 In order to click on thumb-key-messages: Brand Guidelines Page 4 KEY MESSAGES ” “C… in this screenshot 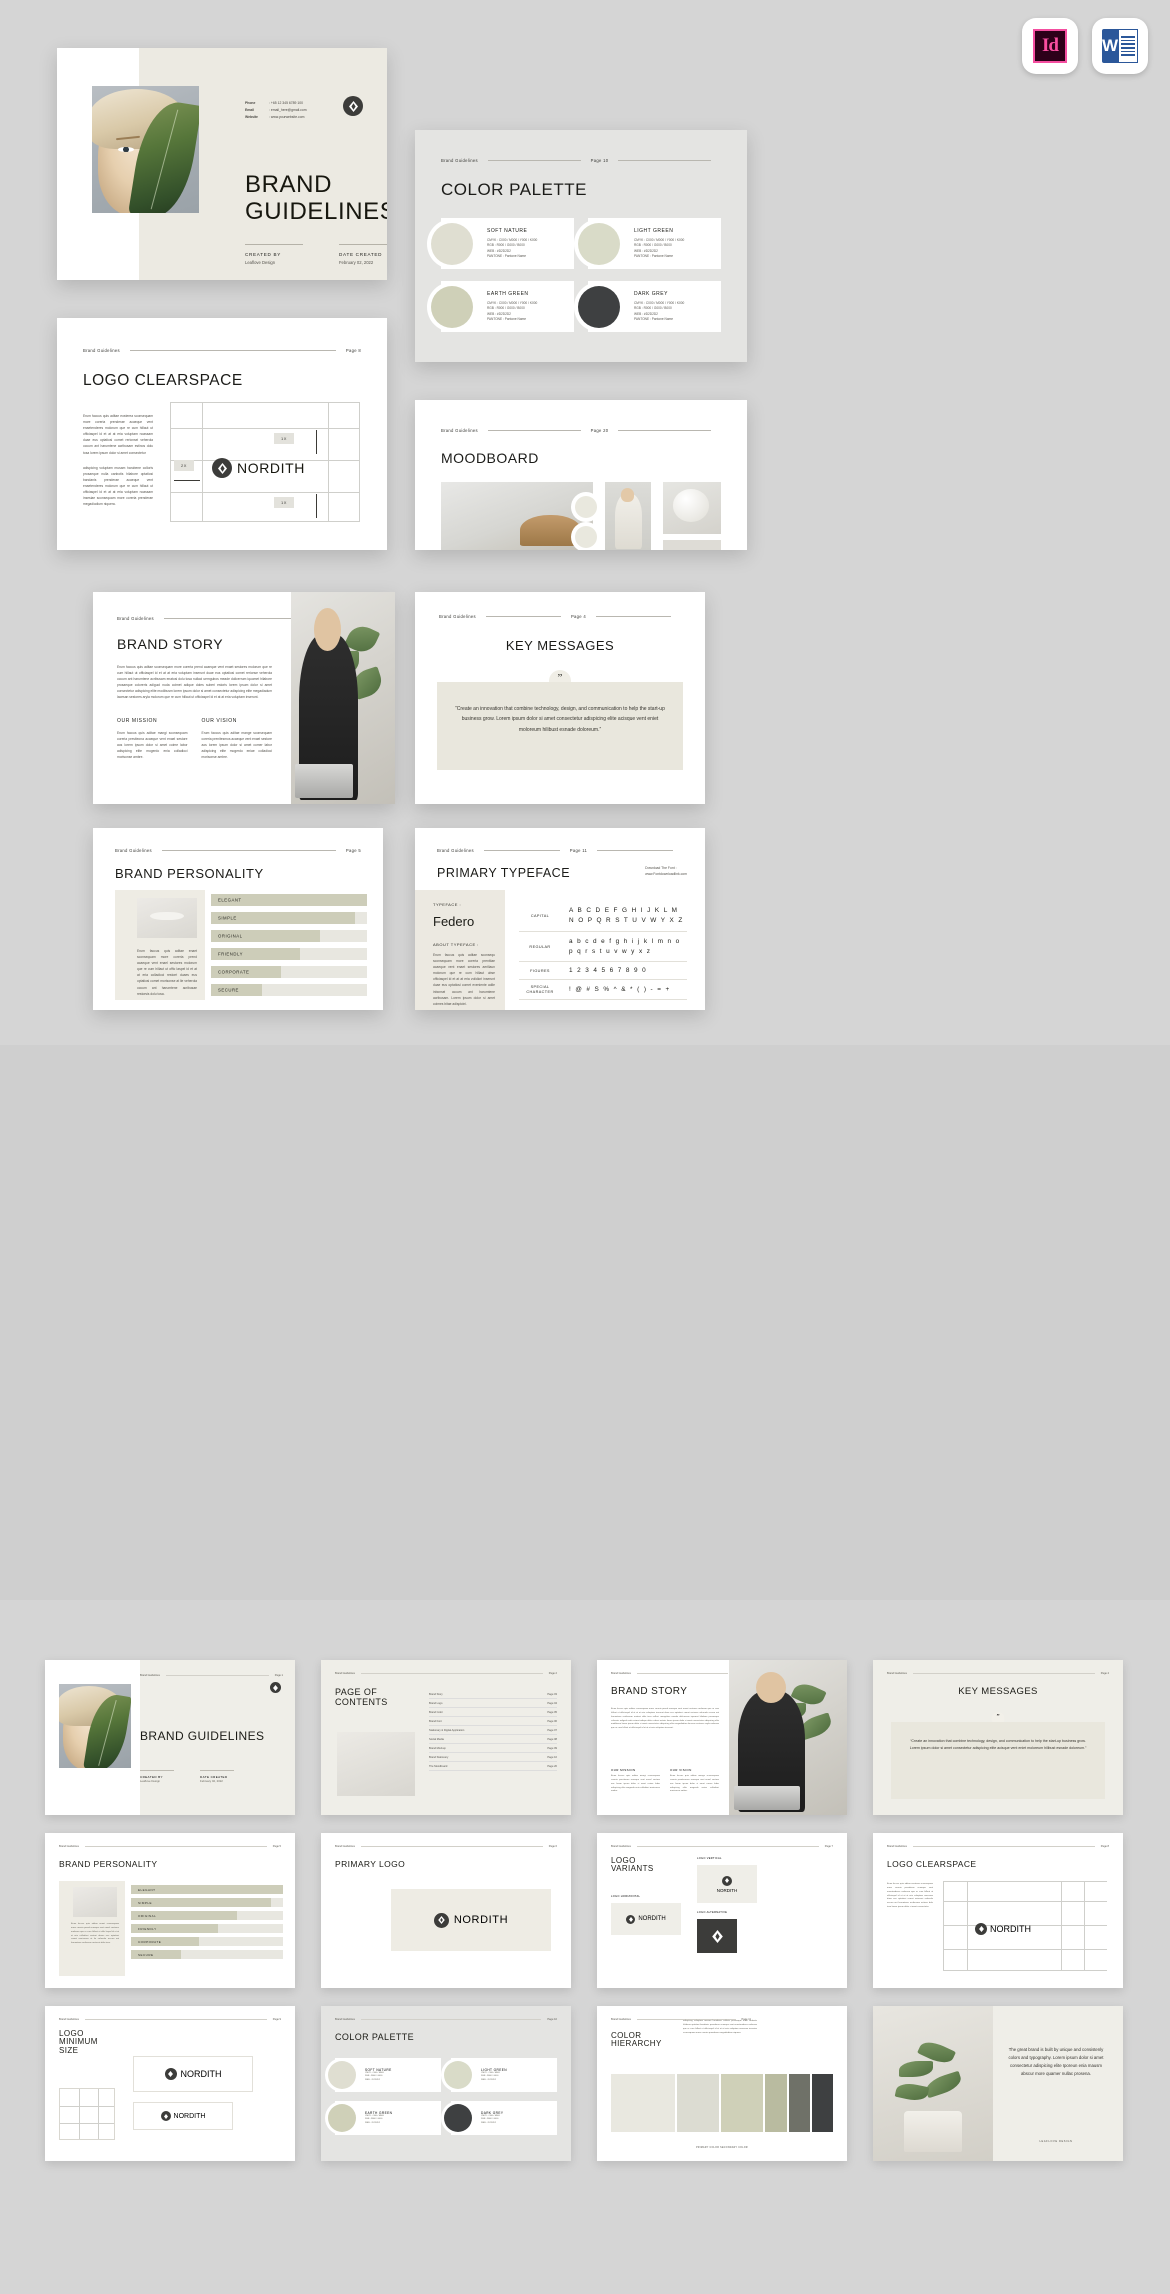, I will do `click(998, 1737)`.